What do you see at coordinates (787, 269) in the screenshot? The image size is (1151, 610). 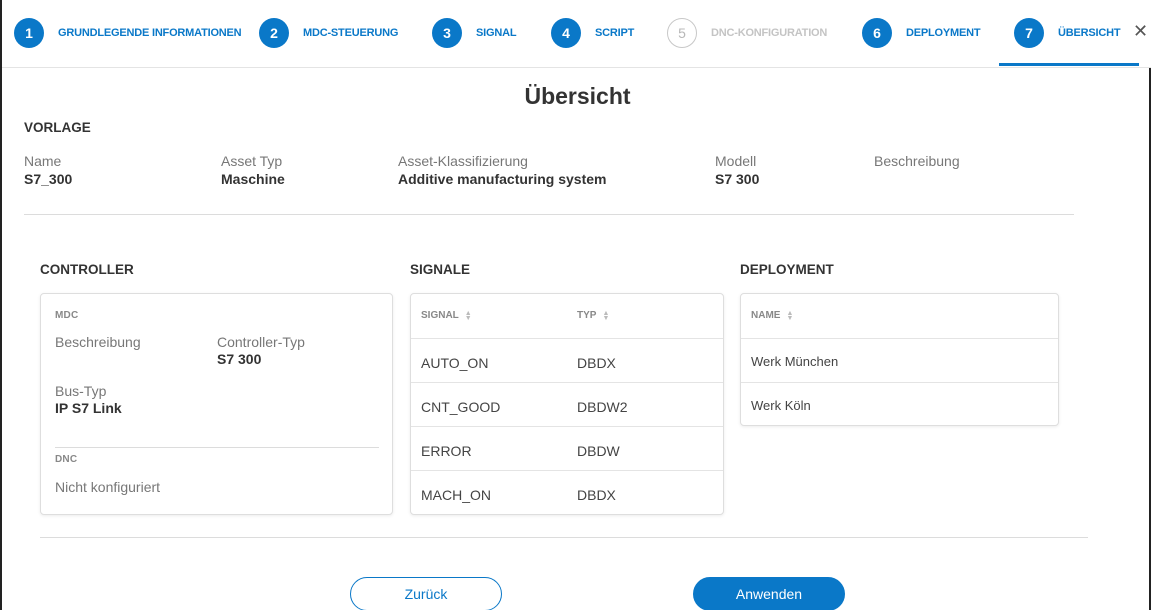 I see `deployment-heading: DEPLOYMENT` at bounding box center [787, 269].